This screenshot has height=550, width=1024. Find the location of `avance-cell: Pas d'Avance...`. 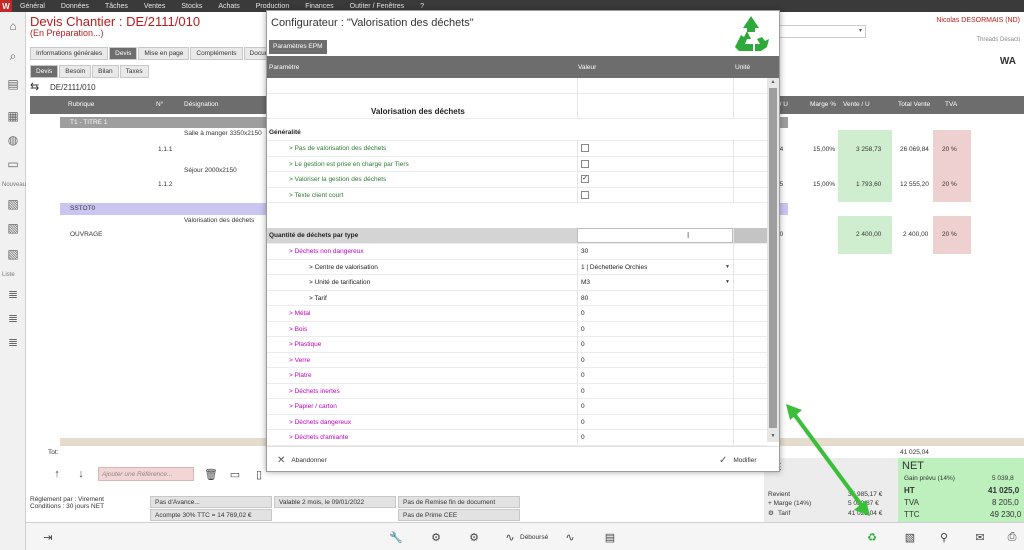

avance-cell: Pas d'Avance... is located at coordinates (211, 502).